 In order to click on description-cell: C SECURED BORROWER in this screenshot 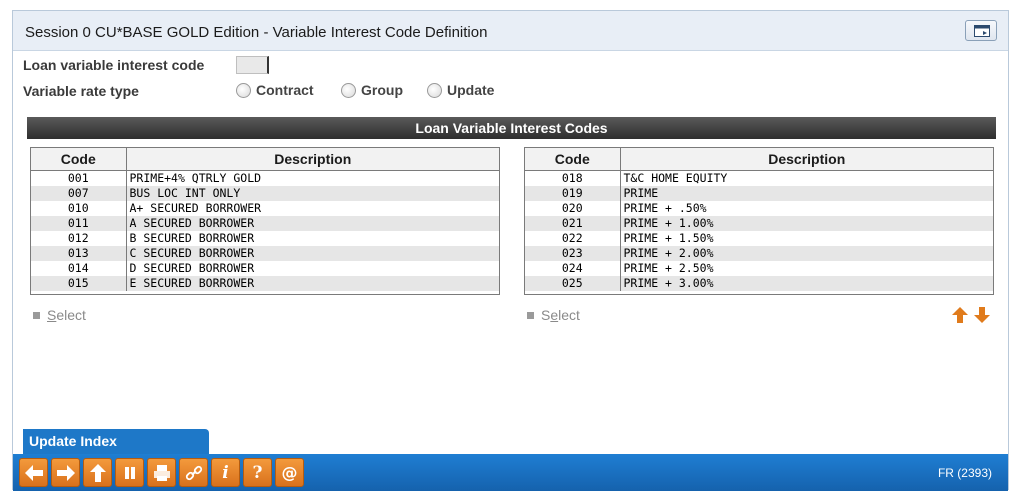, I will do `click(312, 253)`.